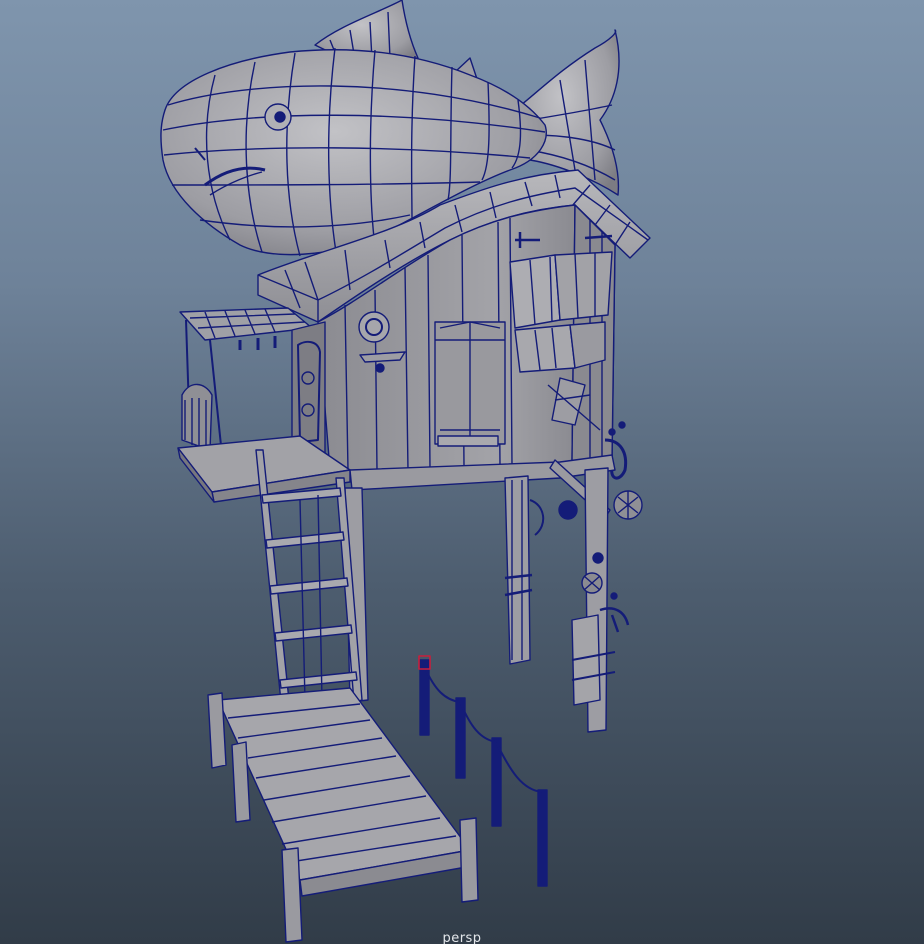  Describe the element at coordinates (487, 600) in the screenshot. I see `stilts` at that location.